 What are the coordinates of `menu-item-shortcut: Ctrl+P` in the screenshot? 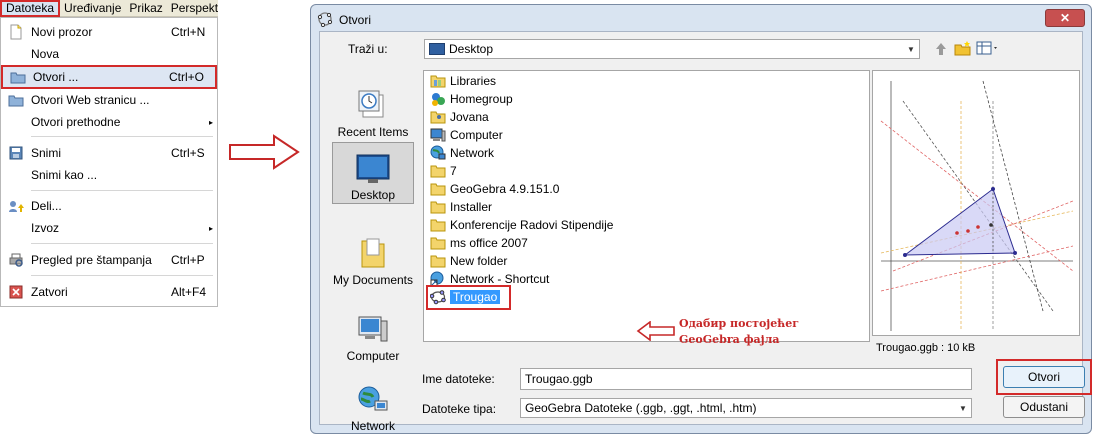 It's located at (188, 260).